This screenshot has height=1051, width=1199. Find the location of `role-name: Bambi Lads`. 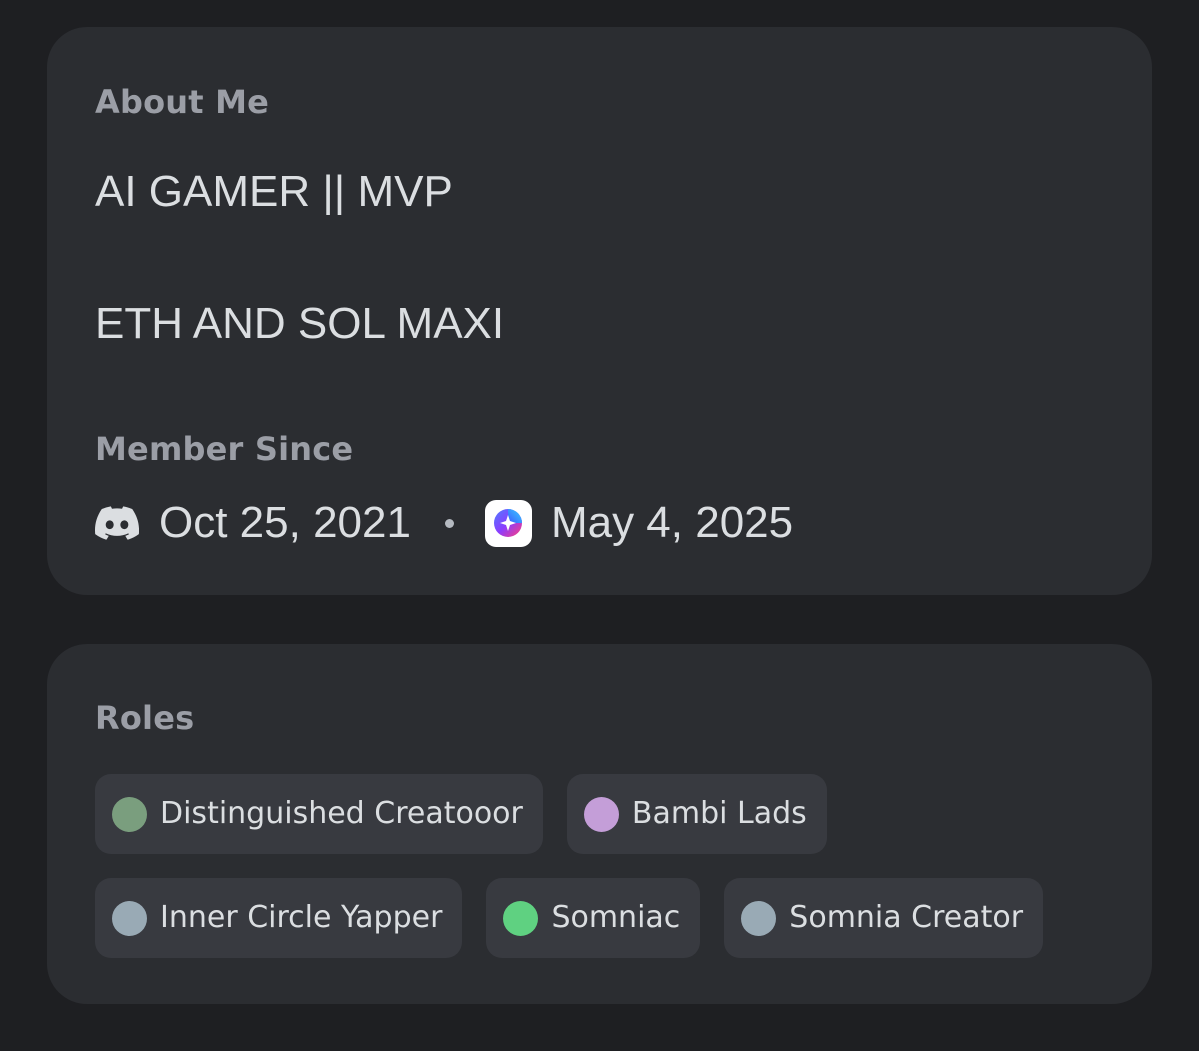

role-name: Bambi Lads is located at coordinates (719, 813).